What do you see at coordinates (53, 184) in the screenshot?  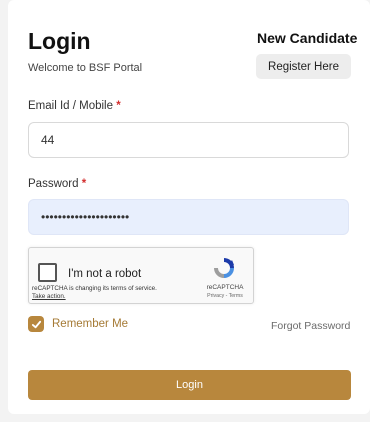 I see `password-label-text: Password` at bounding box center [53, 184].